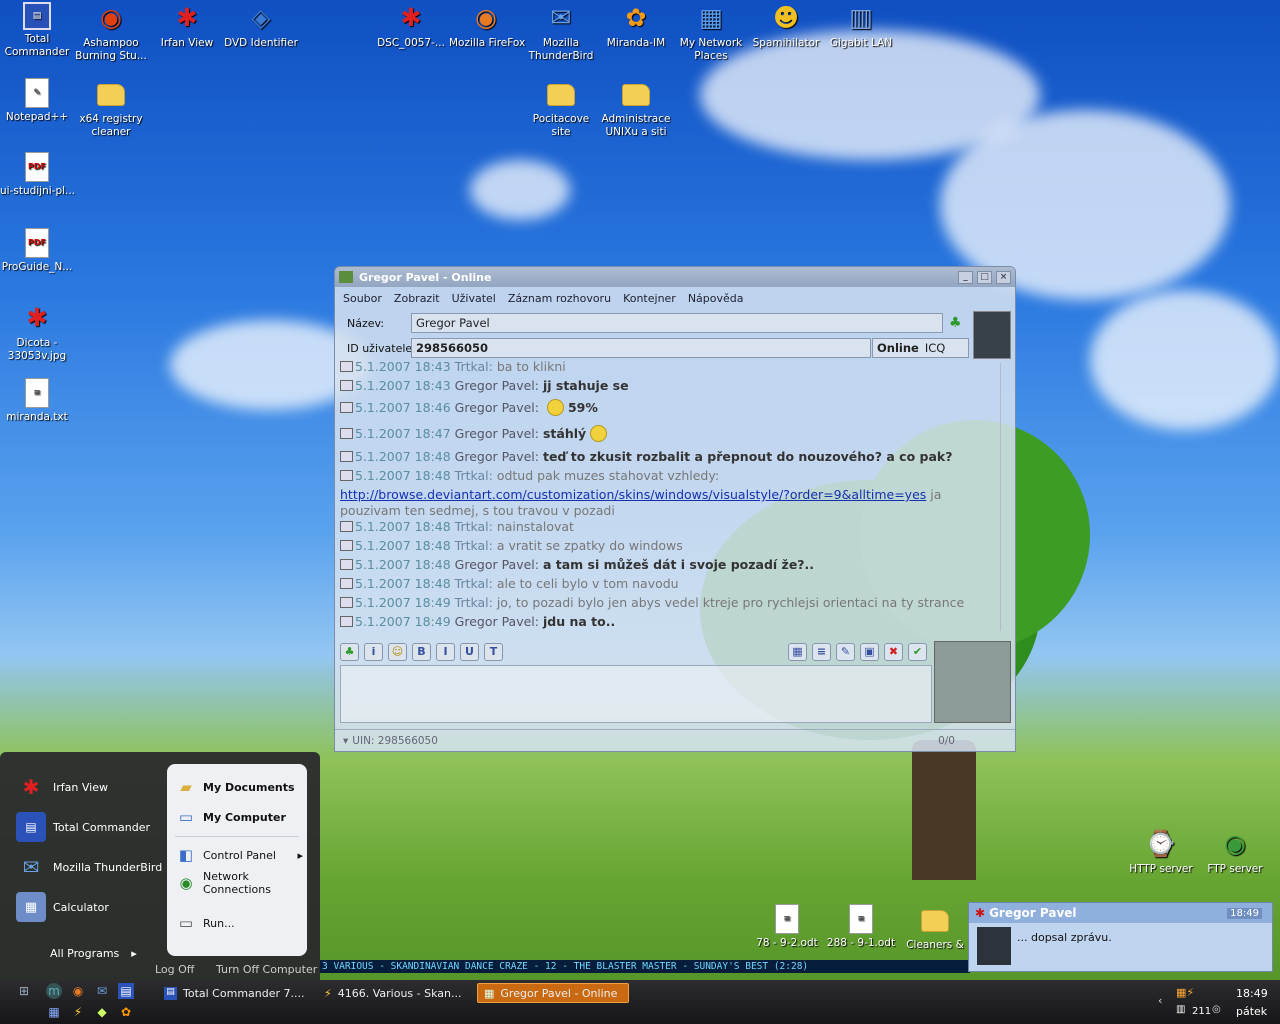  I want to click on control-panel-item: ◧ Control Panel ▸, so click(239, 855).